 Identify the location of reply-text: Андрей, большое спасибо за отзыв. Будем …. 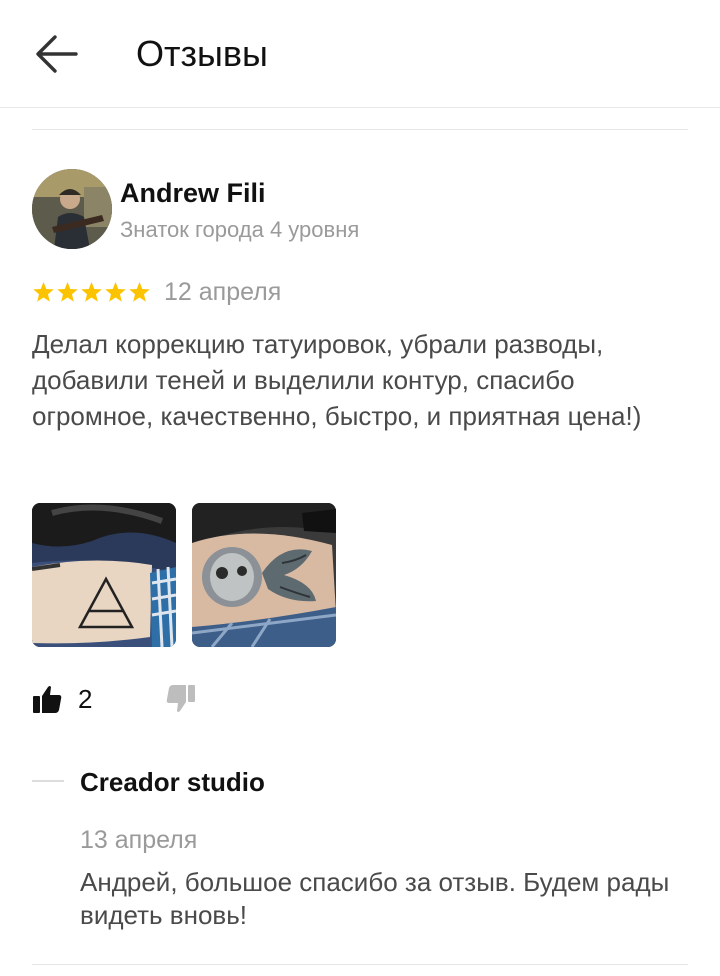
(375, 898).